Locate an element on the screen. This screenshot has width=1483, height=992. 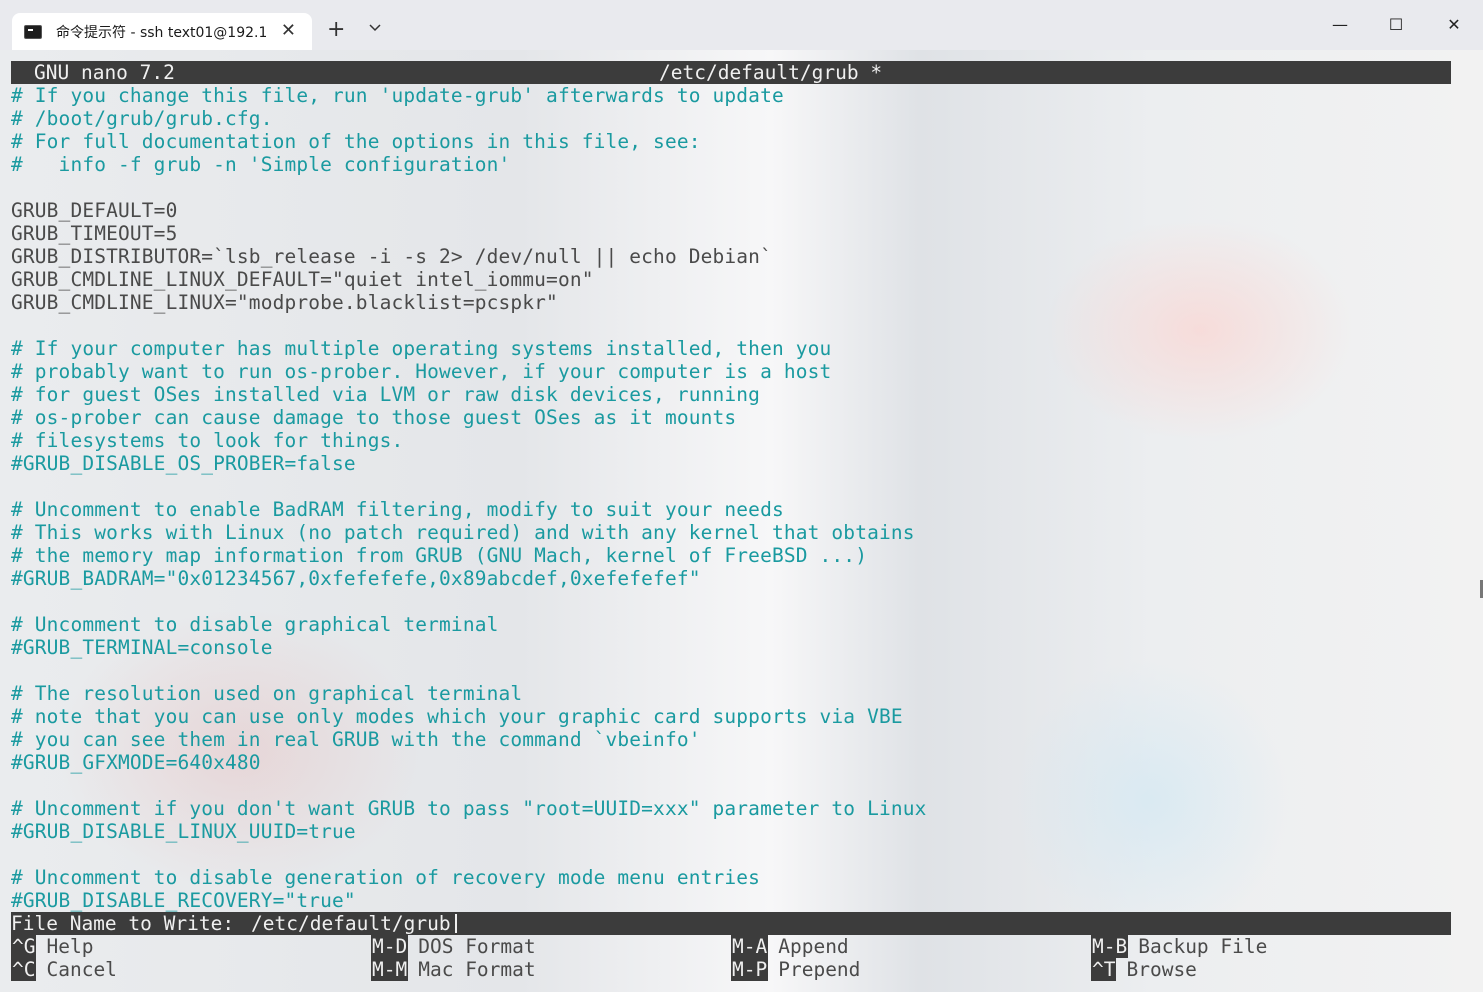
shortcut-label: Browse is located at coordinates (1161, 969).